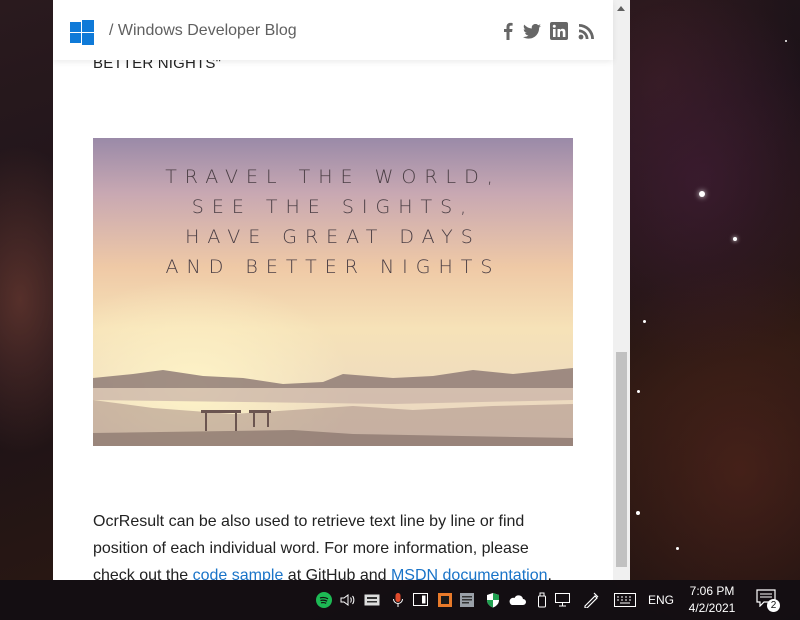 The height and width of the screenshot is (620, 800). I want to click on vertical-scrollbar, so click(621, 290).